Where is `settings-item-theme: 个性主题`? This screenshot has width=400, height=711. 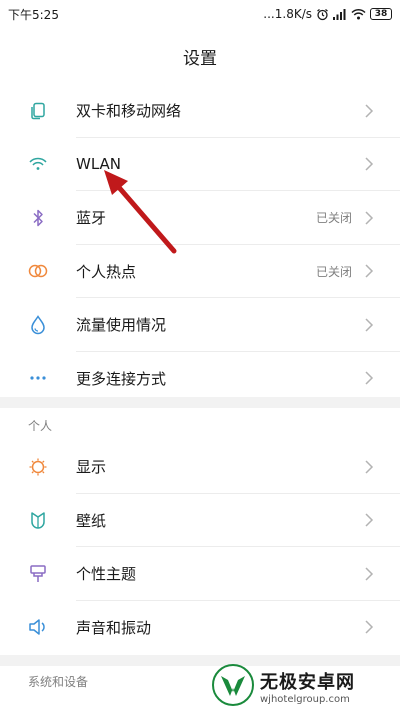
settings-item-theme: 个性主题 is located at coordinates (200, 574).